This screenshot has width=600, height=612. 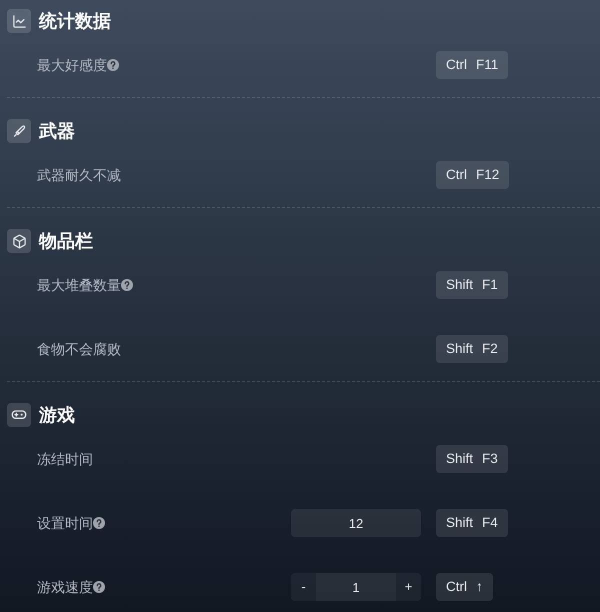 What do you see at coordinates (66, 241) in the screenshot?
I see `section-title: 物品栏` at bounding box center [66, 241].